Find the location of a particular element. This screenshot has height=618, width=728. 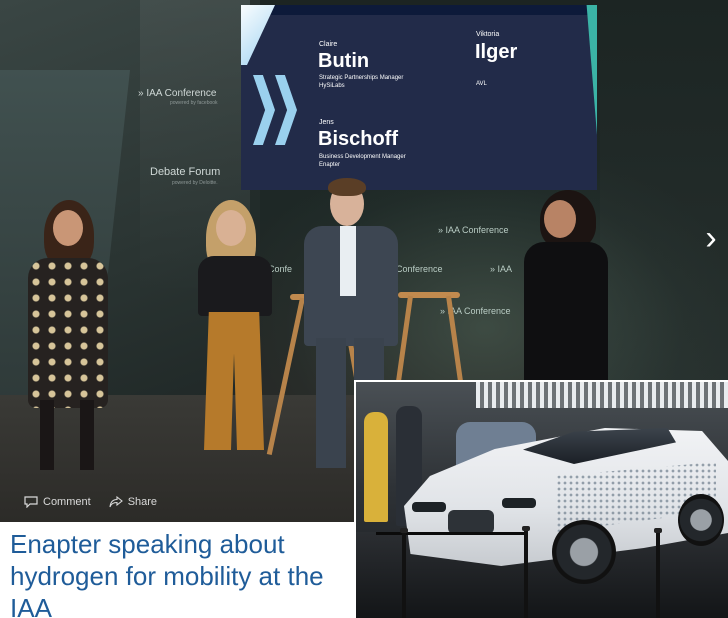

comment-button: Comment is located at coordinates (57, 502).